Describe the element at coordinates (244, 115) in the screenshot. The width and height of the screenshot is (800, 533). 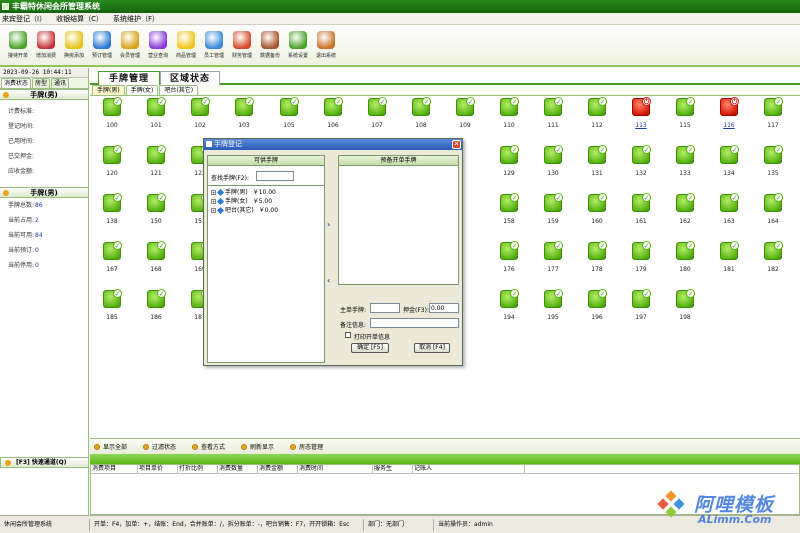
I see `room-card: ✓ 103` at that location.